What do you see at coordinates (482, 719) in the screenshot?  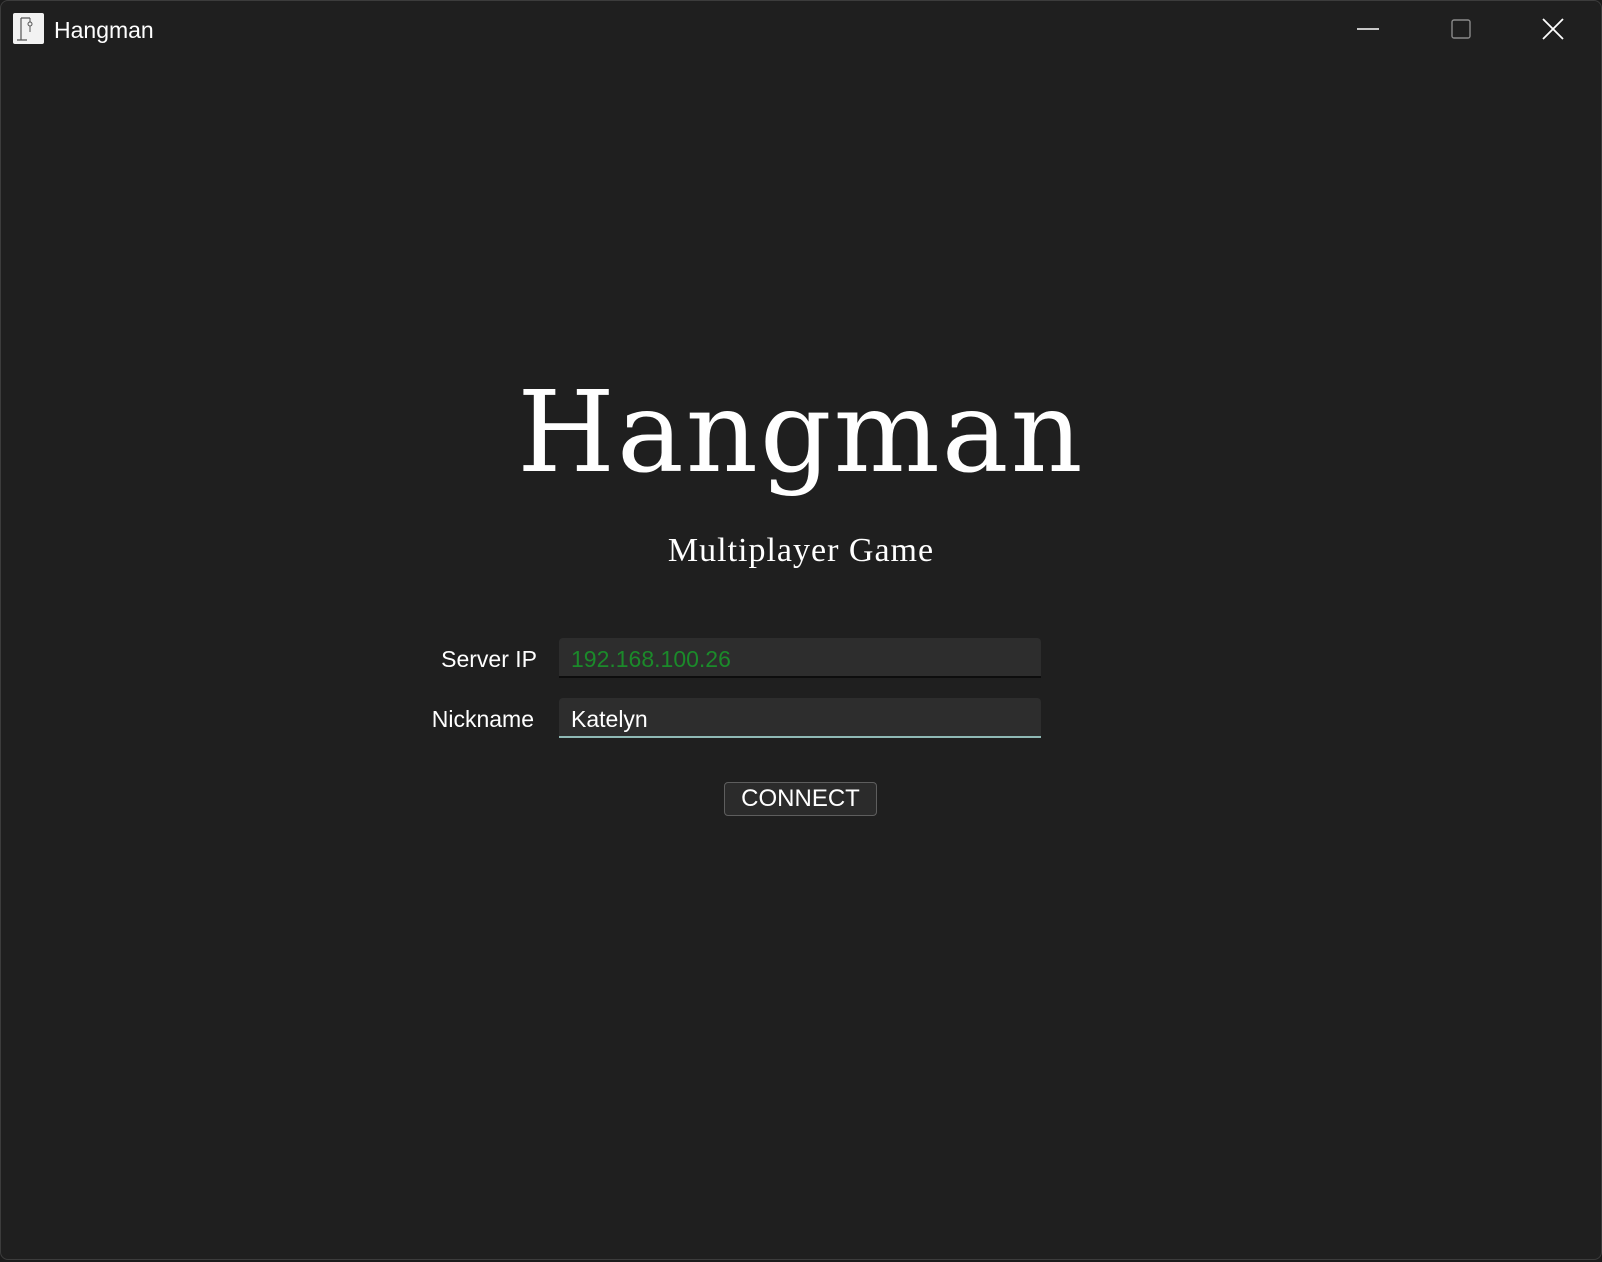 I see `nickname-label: Nickname` at bounding box center [482, 719].